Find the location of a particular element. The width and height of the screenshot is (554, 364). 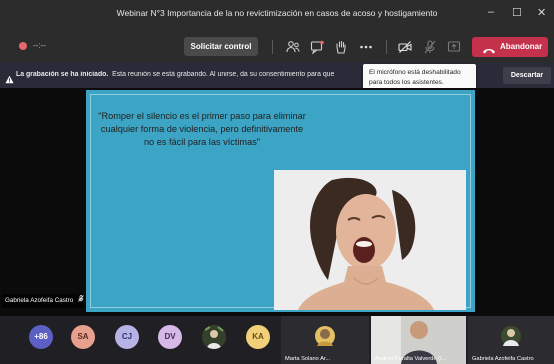

tooltip-line-2: para todos los asistentes. is located at coordinates (406, 82).